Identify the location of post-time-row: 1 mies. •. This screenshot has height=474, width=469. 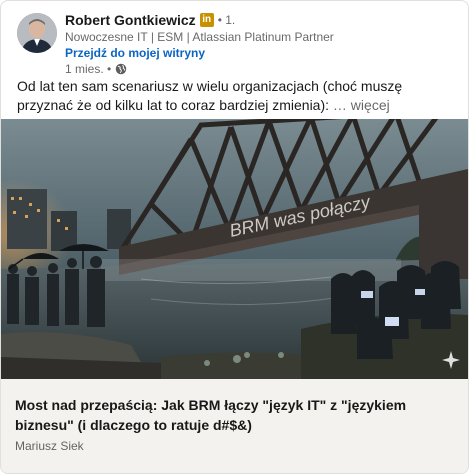
(261, 69).